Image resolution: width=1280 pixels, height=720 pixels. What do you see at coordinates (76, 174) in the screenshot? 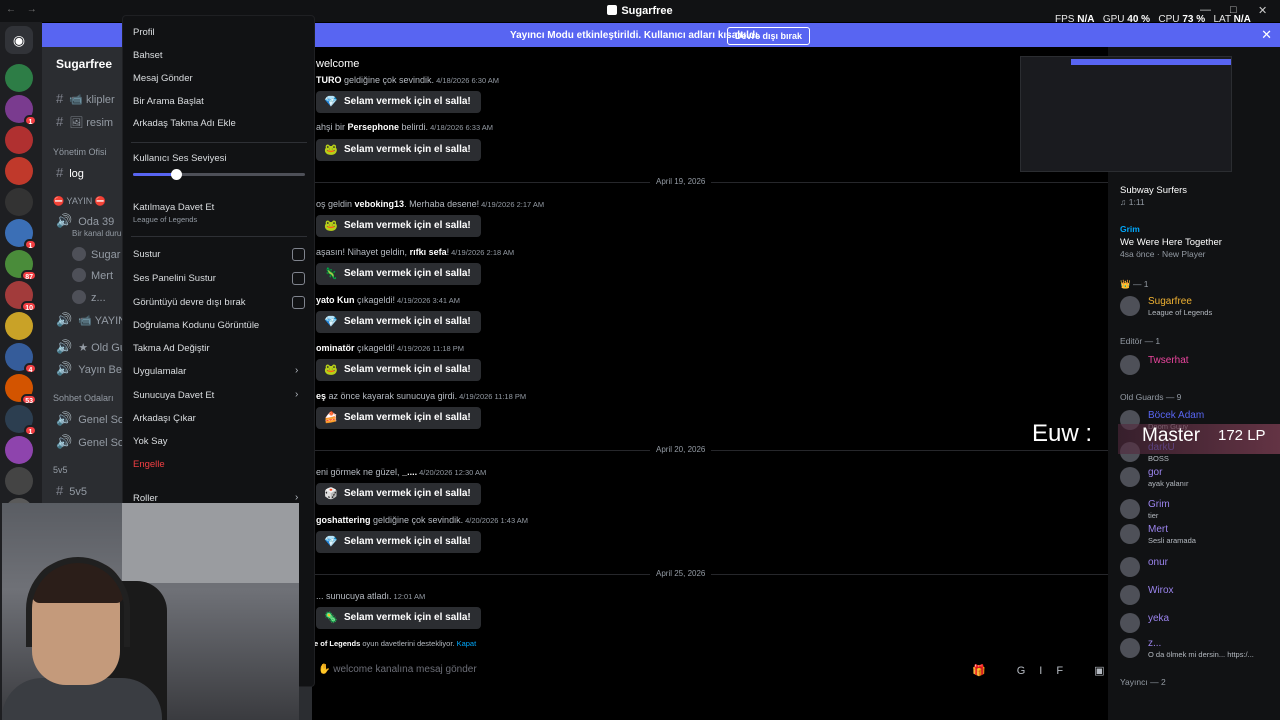
I see `channel-label: log` at bounding box center [76, 174].